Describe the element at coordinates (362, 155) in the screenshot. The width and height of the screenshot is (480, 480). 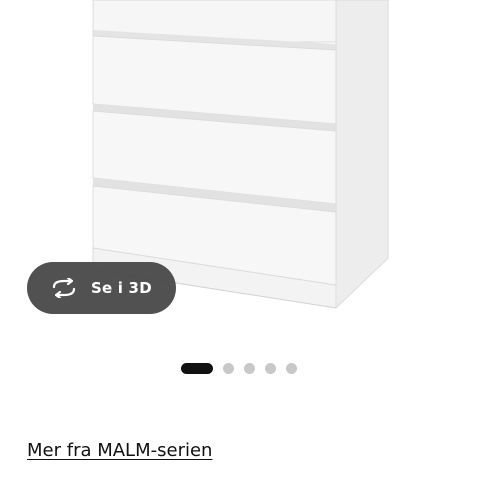
I see `dresser-side-panel` at that location.